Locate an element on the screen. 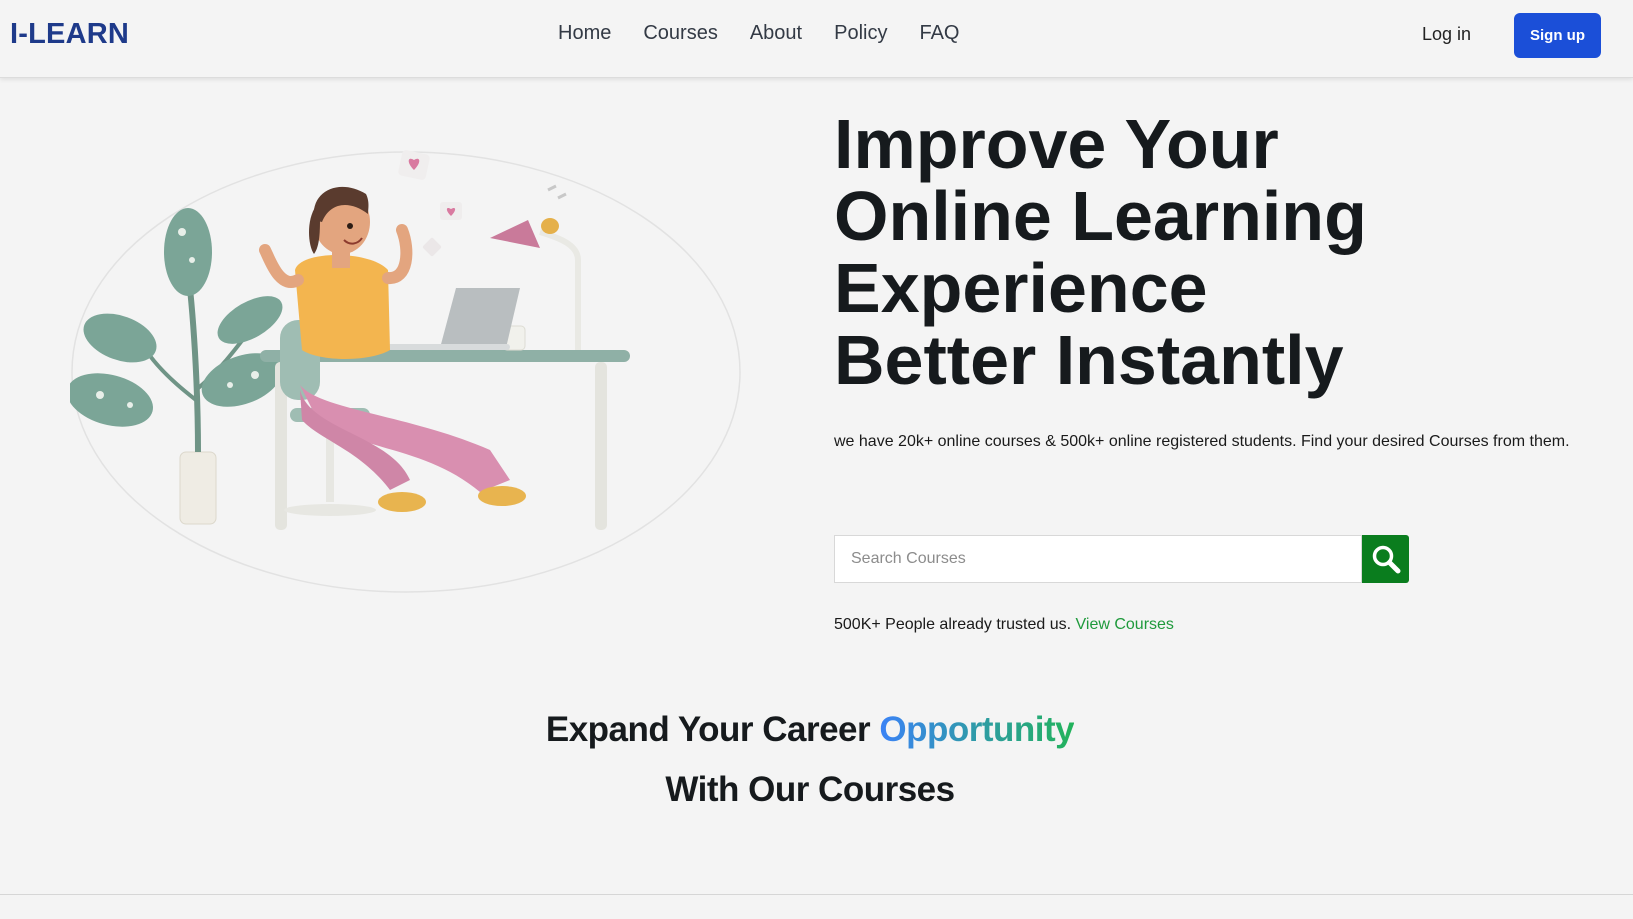 This screenshot has width=1633, height=919. search-icon is located at coordinates (1386, 559).